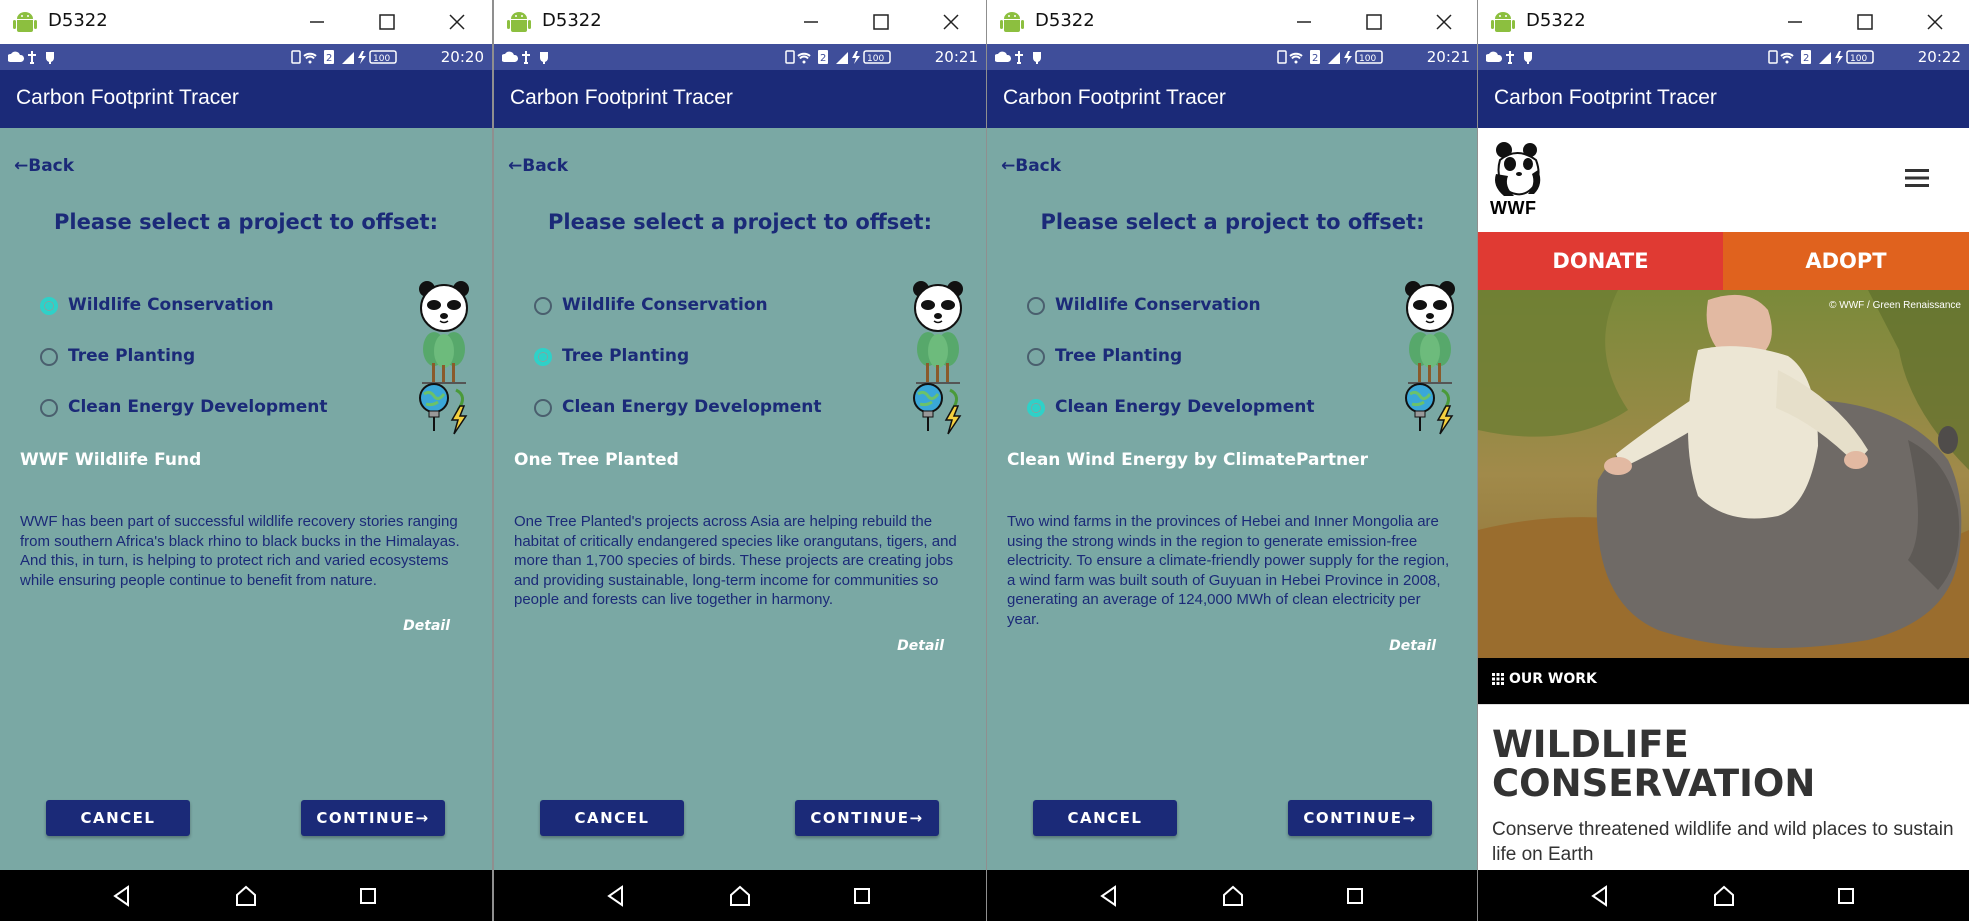 This screenshot has height=921, width=1969. I want to click on globe-bulb-lightning-icon, so click(937, 409).